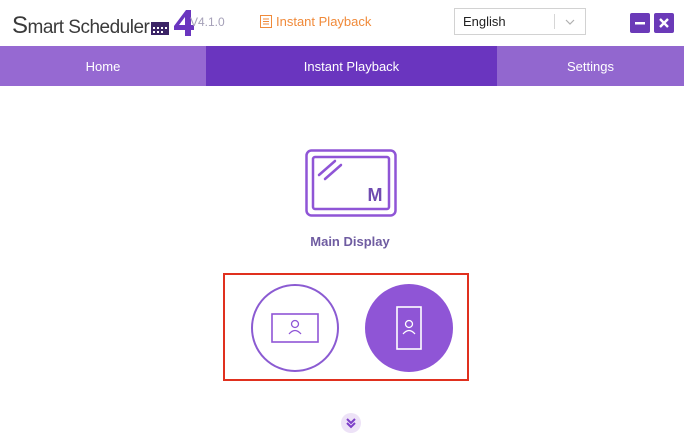 This screenshot has width=684, height=440. I want to click on portrait-orientation-button, so click(409, 328).